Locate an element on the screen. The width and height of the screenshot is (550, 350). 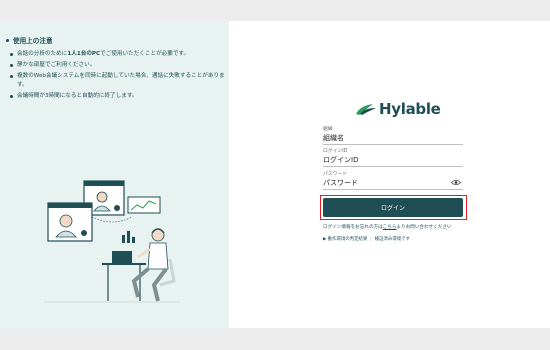
usage-note-item: 複数のWeb会議システムを同時に起動していた場合、通話に失敗することがあります。 is located at coordinates (117, 81).